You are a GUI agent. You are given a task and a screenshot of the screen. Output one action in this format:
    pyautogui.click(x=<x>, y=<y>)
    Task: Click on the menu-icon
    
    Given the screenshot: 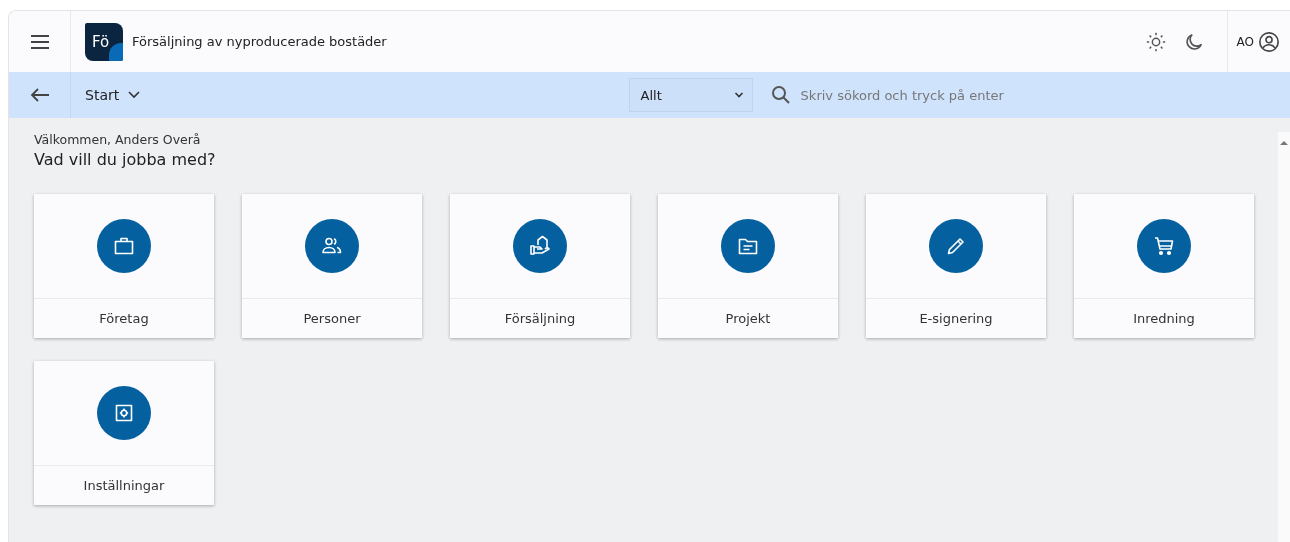 What is the action you would take?
    pyautogui.click(x=39, y=41)
    